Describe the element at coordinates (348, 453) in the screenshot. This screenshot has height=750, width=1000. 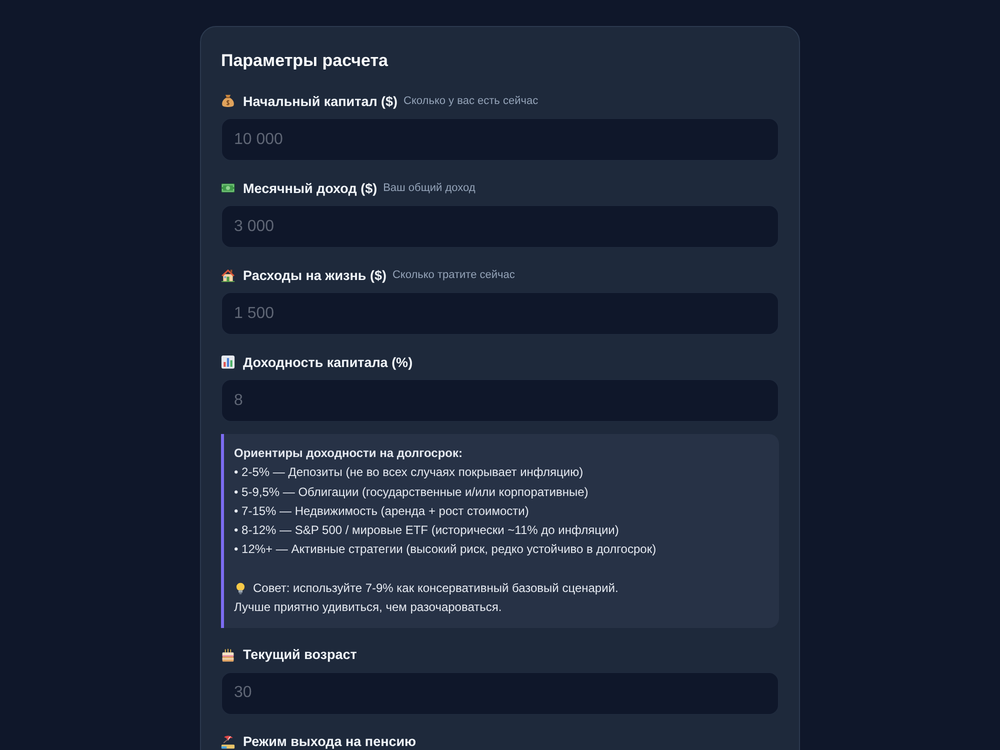
I see `note-title: Ориентиры доходности на долгосрок:` at that location.